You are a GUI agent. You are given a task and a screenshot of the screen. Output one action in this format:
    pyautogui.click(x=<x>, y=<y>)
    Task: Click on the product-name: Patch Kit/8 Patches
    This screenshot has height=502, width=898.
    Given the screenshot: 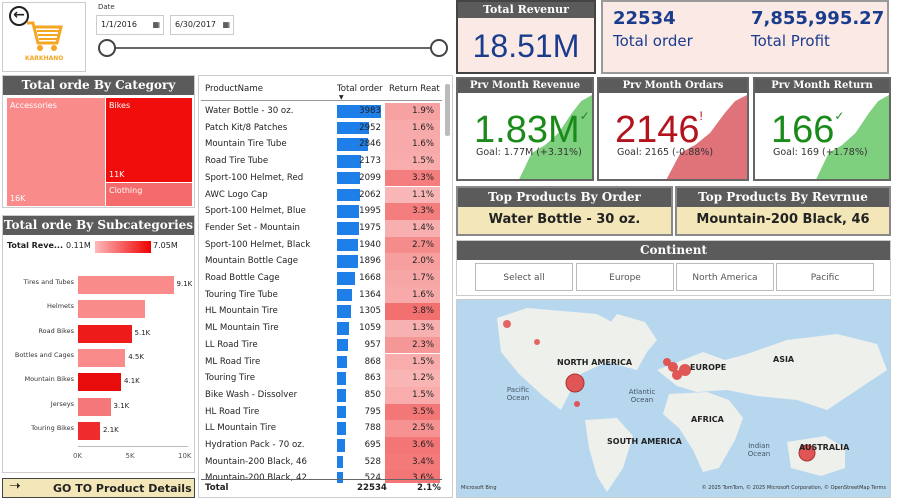 What is the action you would take?
    pyautogui.click(x=246, y=127)
    